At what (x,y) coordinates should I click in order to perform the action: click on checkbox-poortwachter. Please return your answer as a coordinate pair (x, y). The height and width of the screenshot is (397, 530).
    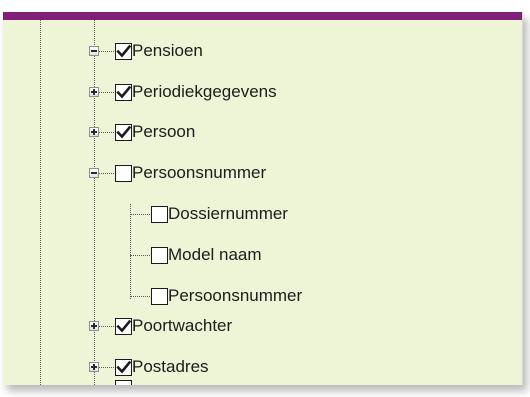
    Looking at the image, I should click on (123, 326).